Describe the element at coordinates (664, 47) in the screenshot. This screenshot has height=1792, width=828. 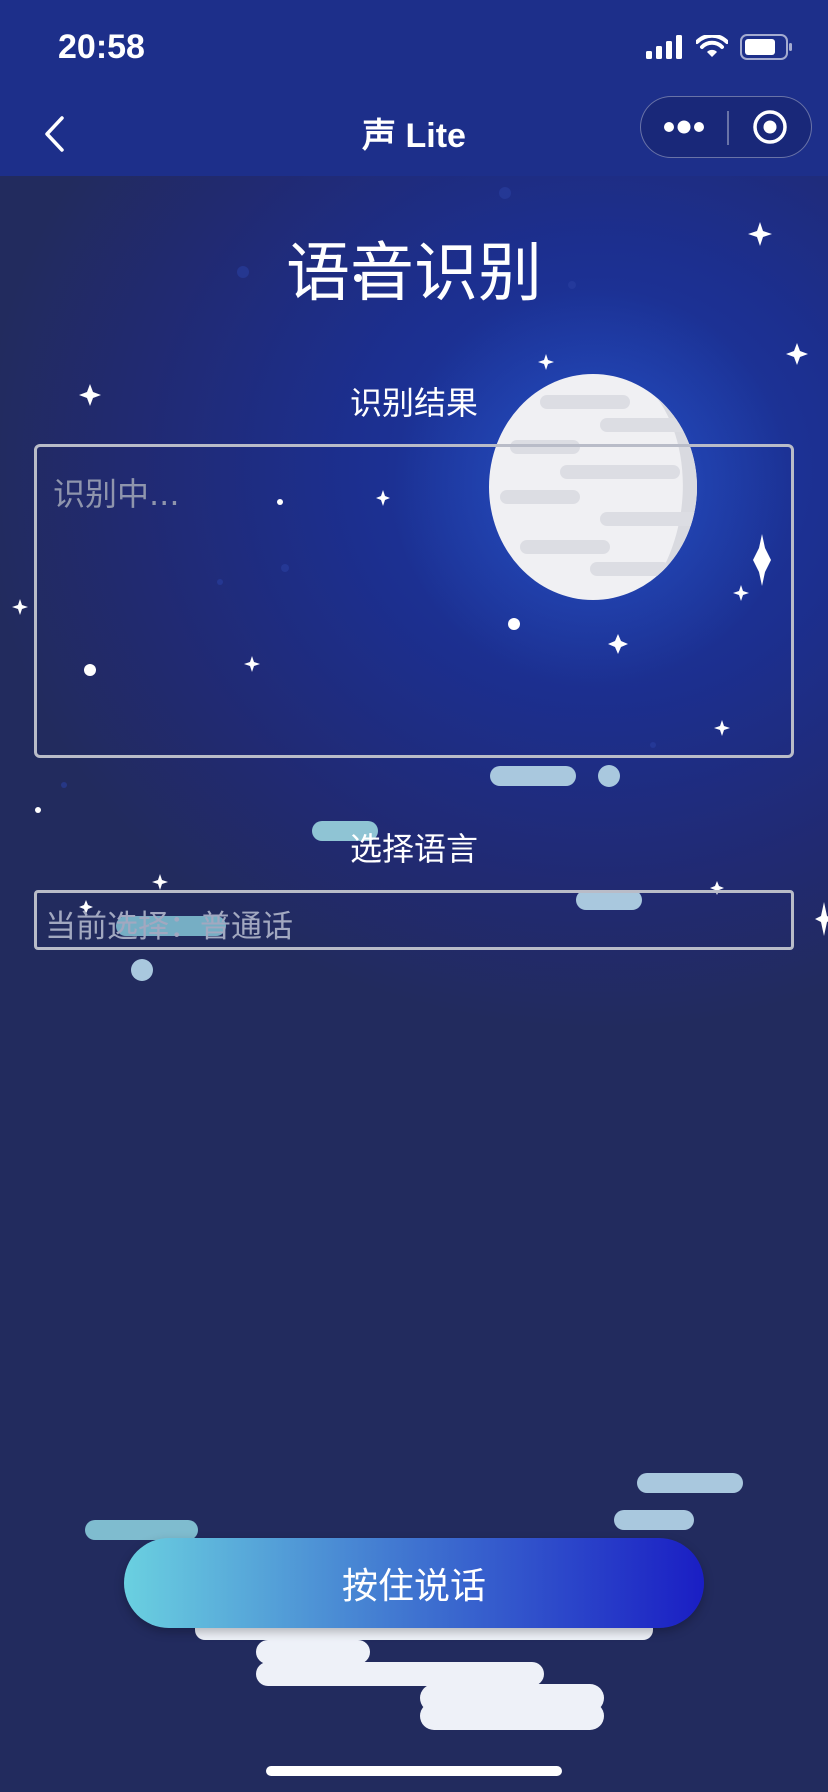
I see `signal-icon` at that location.